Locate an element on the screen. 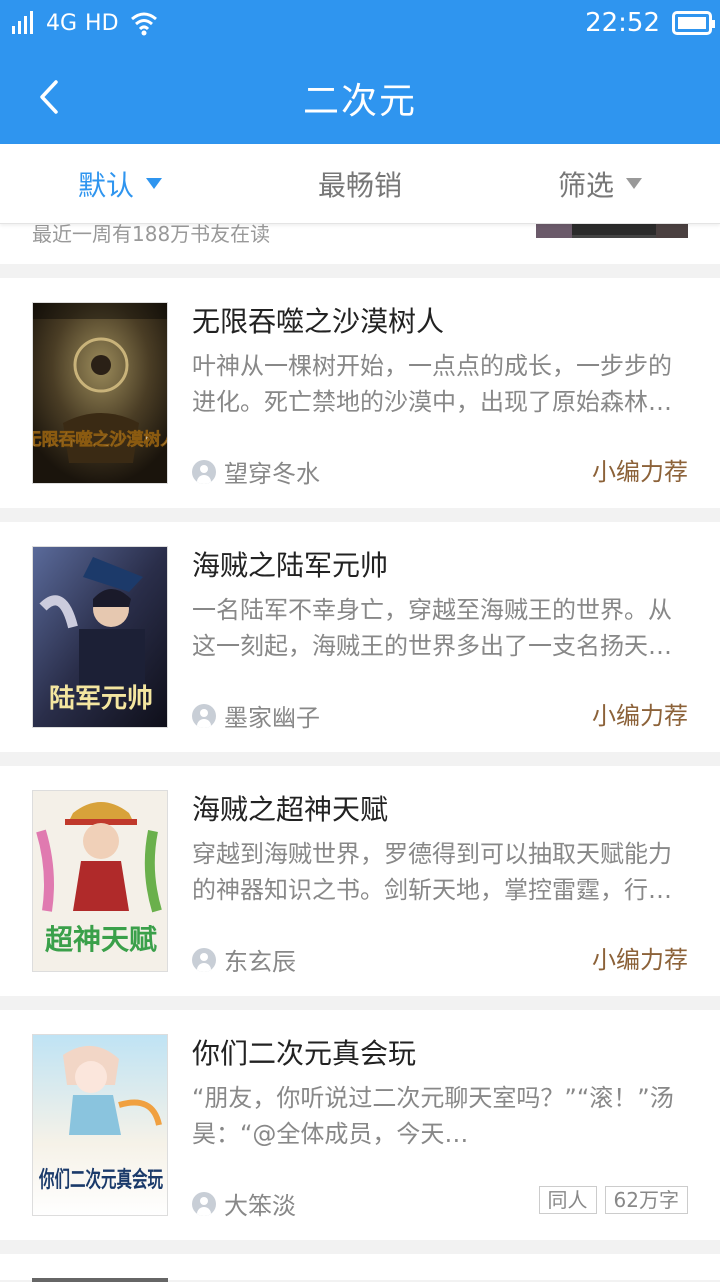 The image size is (720, 1282). author-row: 大笨淡 is located at coordinates (244, 1203).